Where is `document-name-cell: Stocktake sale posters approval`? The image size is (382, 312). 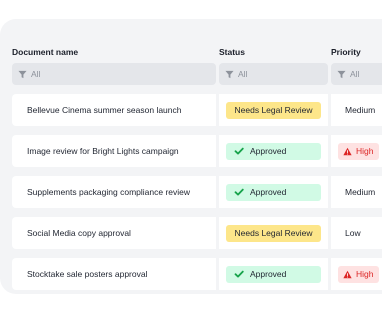 document-name-cell: Stocktake sale posters approval is located at coordinates (114, 274).